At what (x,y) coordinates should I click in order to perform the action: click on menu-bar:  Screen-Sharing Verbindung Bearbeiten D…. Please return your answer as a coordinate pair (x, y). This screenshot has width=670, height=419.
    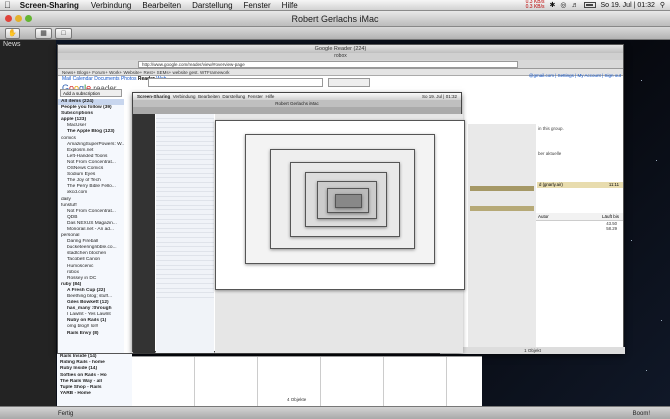
    Looking at the image, I should click on (335, 5).